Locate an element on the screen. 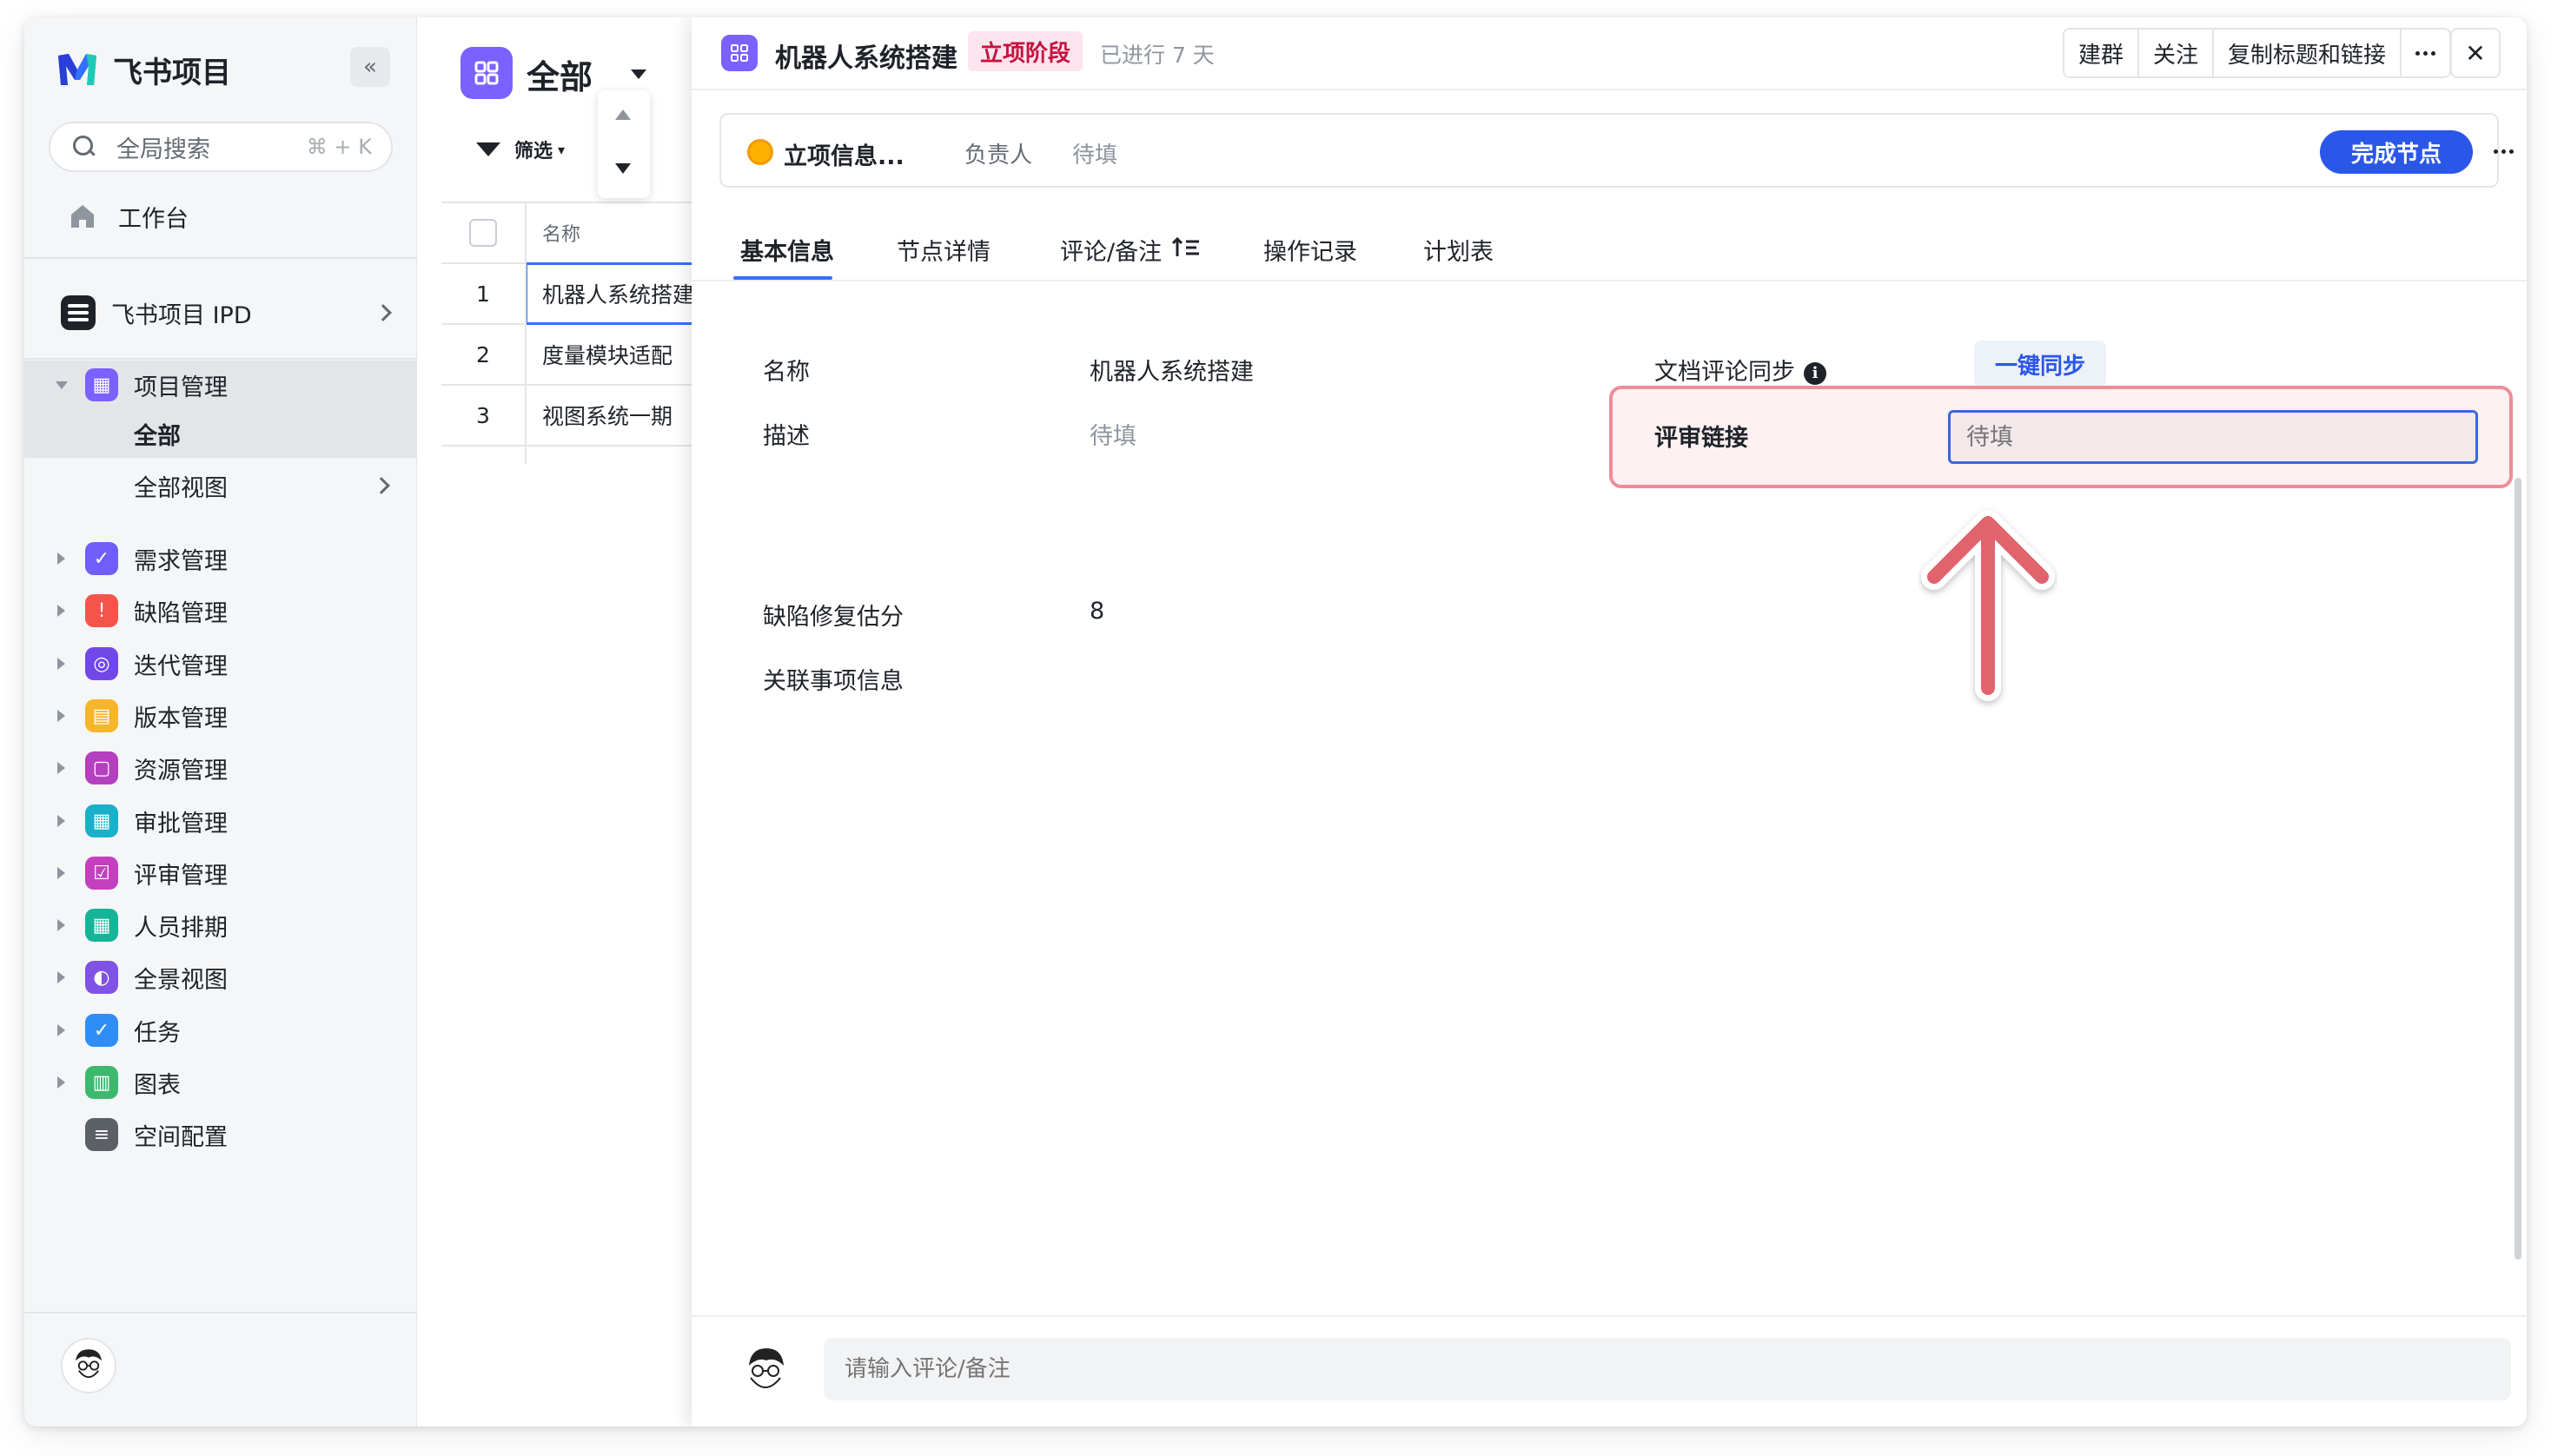  app-logo: 飞书项目 is located at coordinates (143, 69).